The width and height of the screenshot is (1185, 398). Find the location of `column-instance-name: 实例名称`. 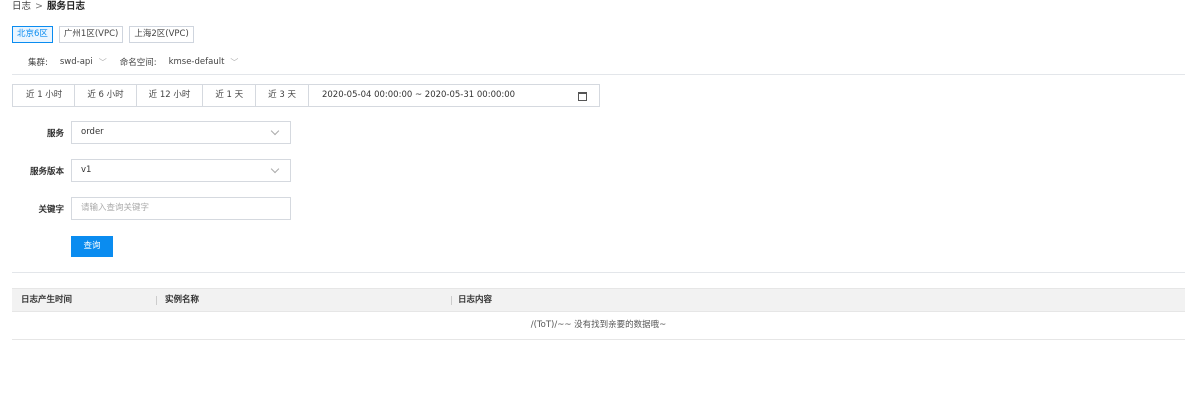

column-instance-name: 实例名称 is located at coordinates (182, 300).